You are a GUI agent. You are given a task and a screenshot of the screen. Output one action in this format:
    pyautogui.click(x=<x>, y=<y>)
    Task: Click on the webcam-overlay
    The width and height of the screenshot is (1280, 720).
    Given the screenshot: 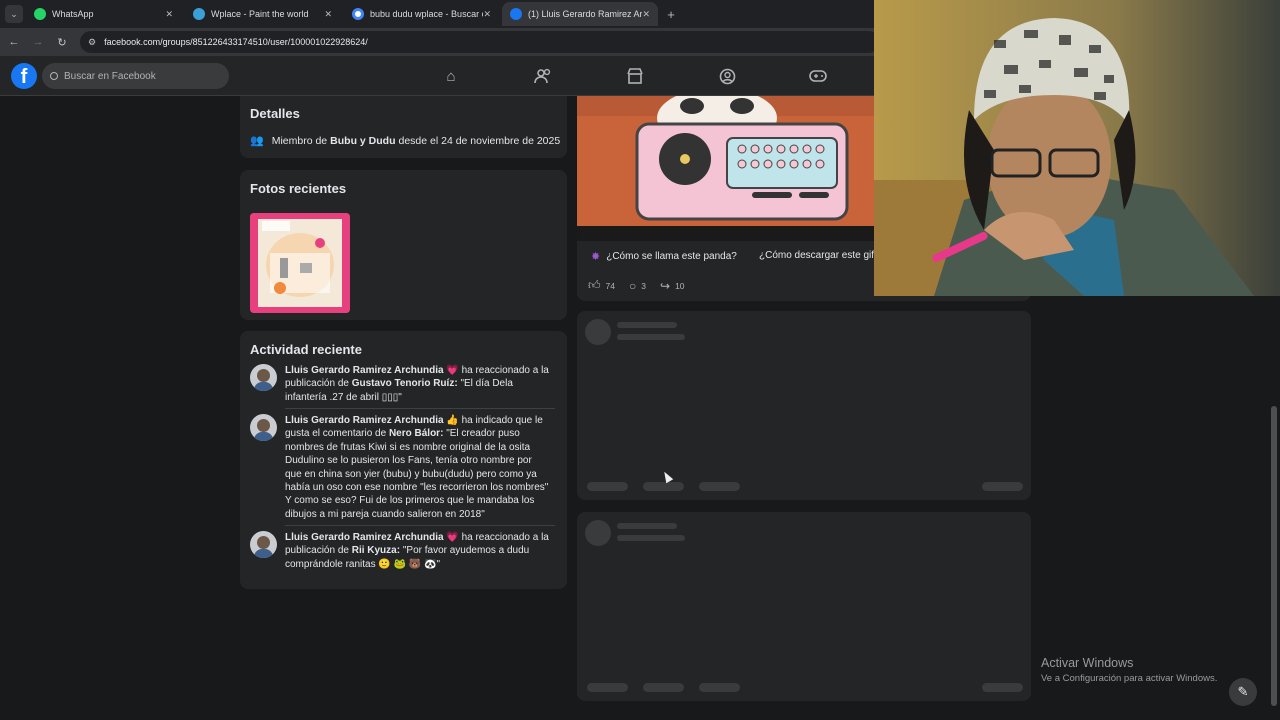 What is the action you would take?
    pyautogui.click(x=1077, y=148)
    